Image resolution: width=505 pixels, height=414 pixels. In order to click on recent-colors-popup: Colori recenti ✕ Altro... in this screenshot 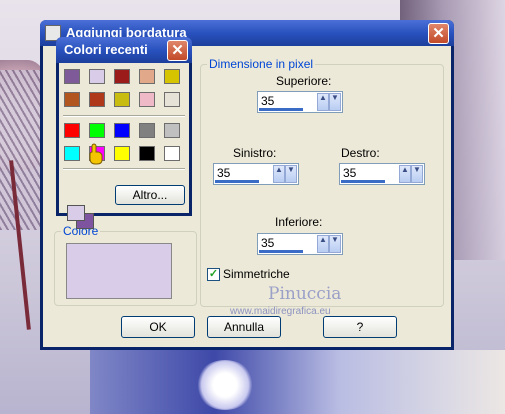, I will do `click(124, 133)`.